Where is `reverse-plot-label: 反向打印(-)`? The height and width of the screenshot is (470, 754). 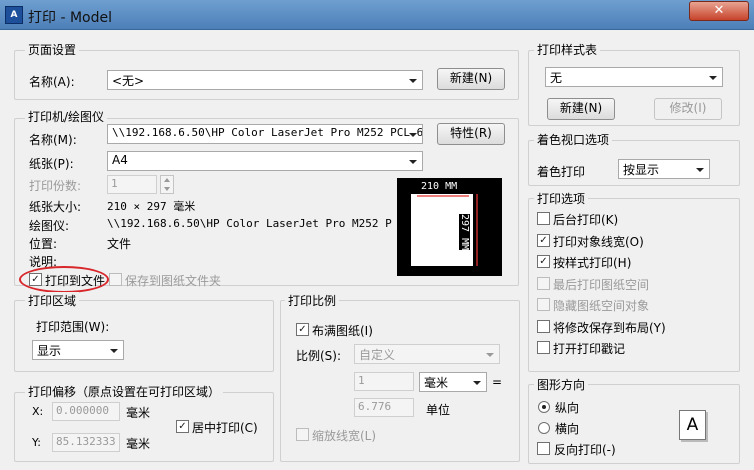 reverse-plot-label: 反向打印(-) is located at coordinates (585, 449).